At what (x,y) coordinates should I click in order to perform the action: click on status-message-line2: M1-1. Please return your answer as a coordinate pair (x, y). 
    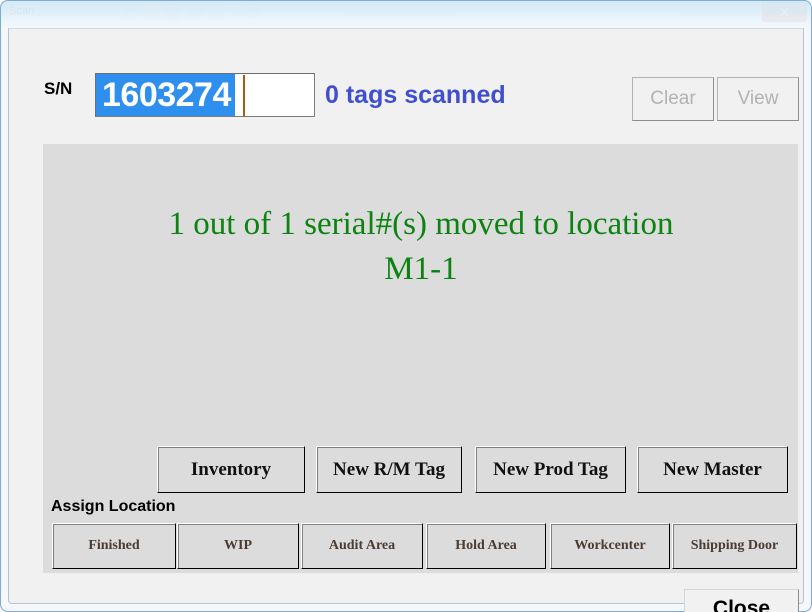
    Looking at the image, I should click on (421, 269).